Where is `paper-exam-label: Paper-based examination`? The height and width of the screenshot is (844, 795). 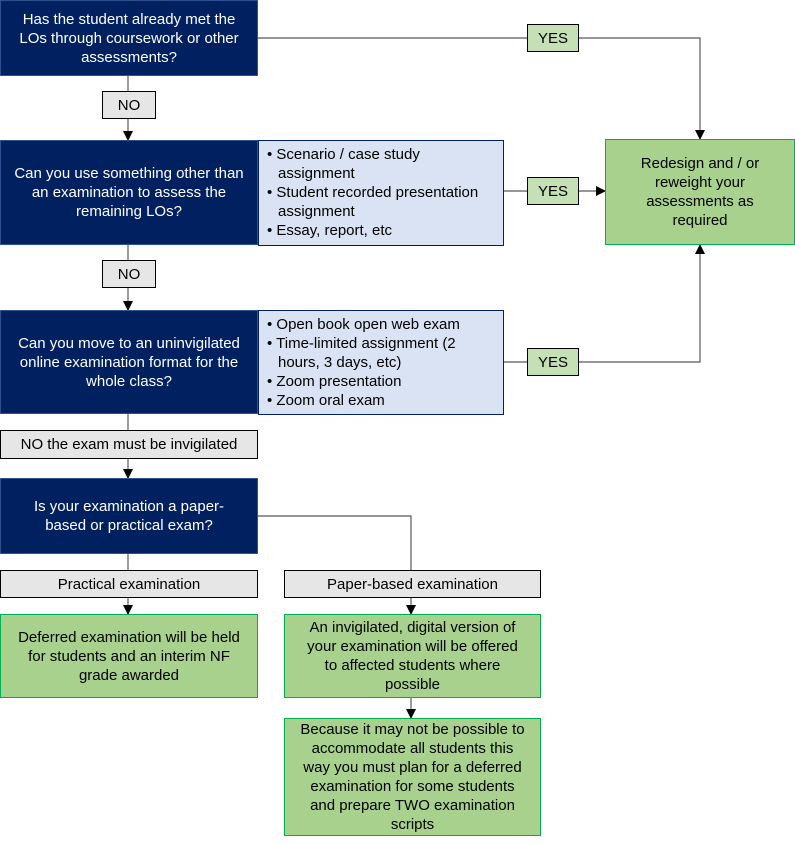
paper-exam-label: Paper-based examination is located at coordinates (412, 584).